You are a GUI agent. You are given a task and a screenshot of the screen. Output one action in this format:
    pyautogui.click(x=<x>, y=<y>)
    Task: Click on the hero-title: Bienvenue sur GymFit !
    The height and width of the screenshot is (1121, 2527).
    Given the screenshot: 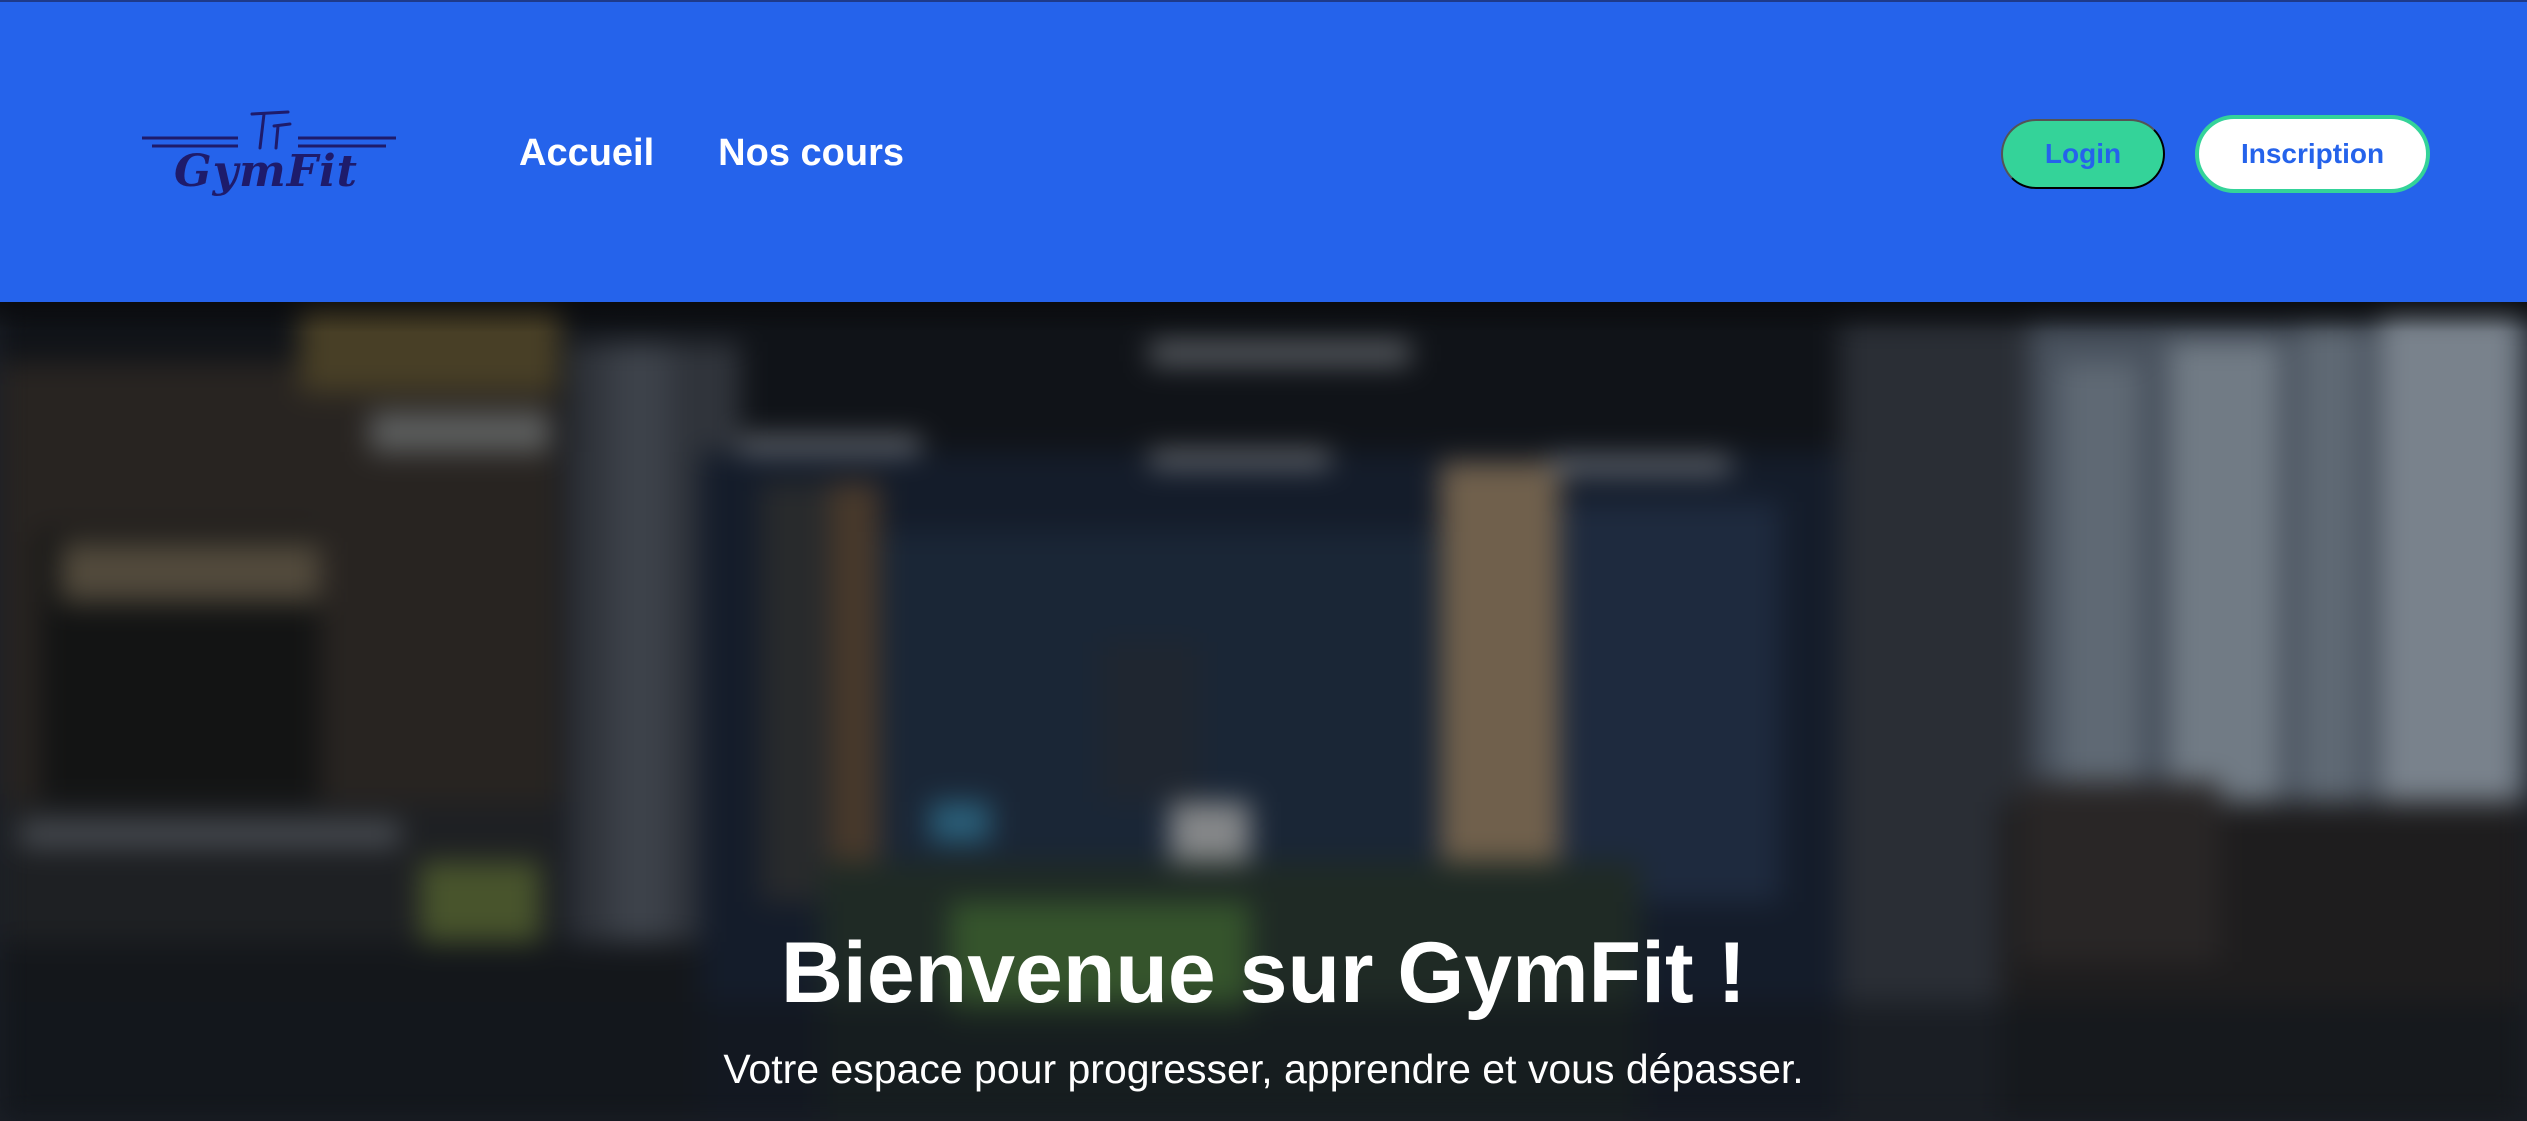 What is the action you would take?
    pyautogui.click(x=1263, y=972)
    